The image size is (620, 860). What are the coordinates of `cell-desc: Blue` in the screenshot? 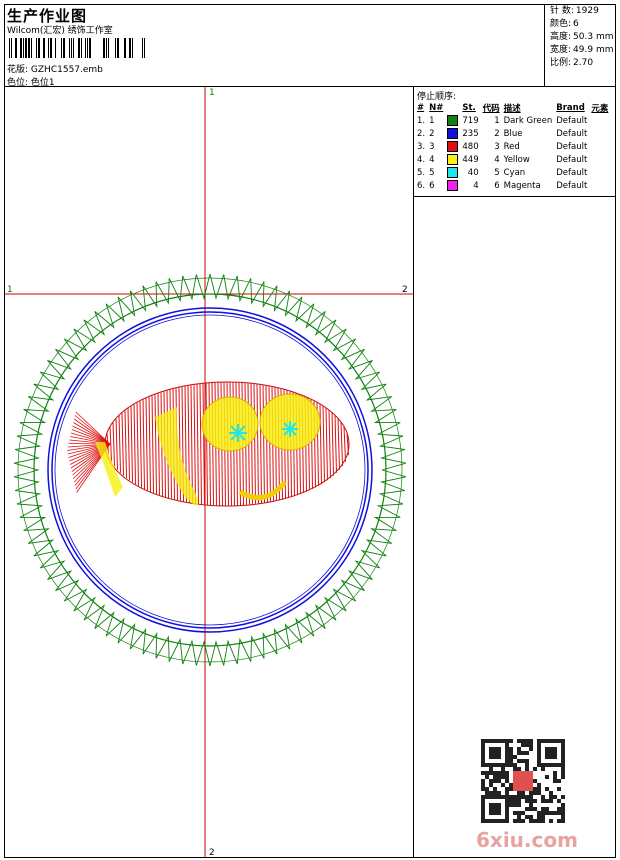 It's located at (513, 133).